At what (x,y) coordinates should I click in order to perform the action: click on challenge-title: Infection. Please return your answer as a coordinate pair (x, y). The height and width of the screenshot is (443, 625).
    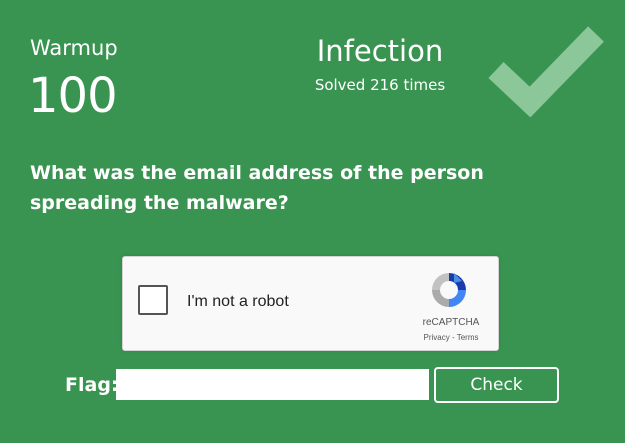
    Looking at the image, I should click on (380, 51).